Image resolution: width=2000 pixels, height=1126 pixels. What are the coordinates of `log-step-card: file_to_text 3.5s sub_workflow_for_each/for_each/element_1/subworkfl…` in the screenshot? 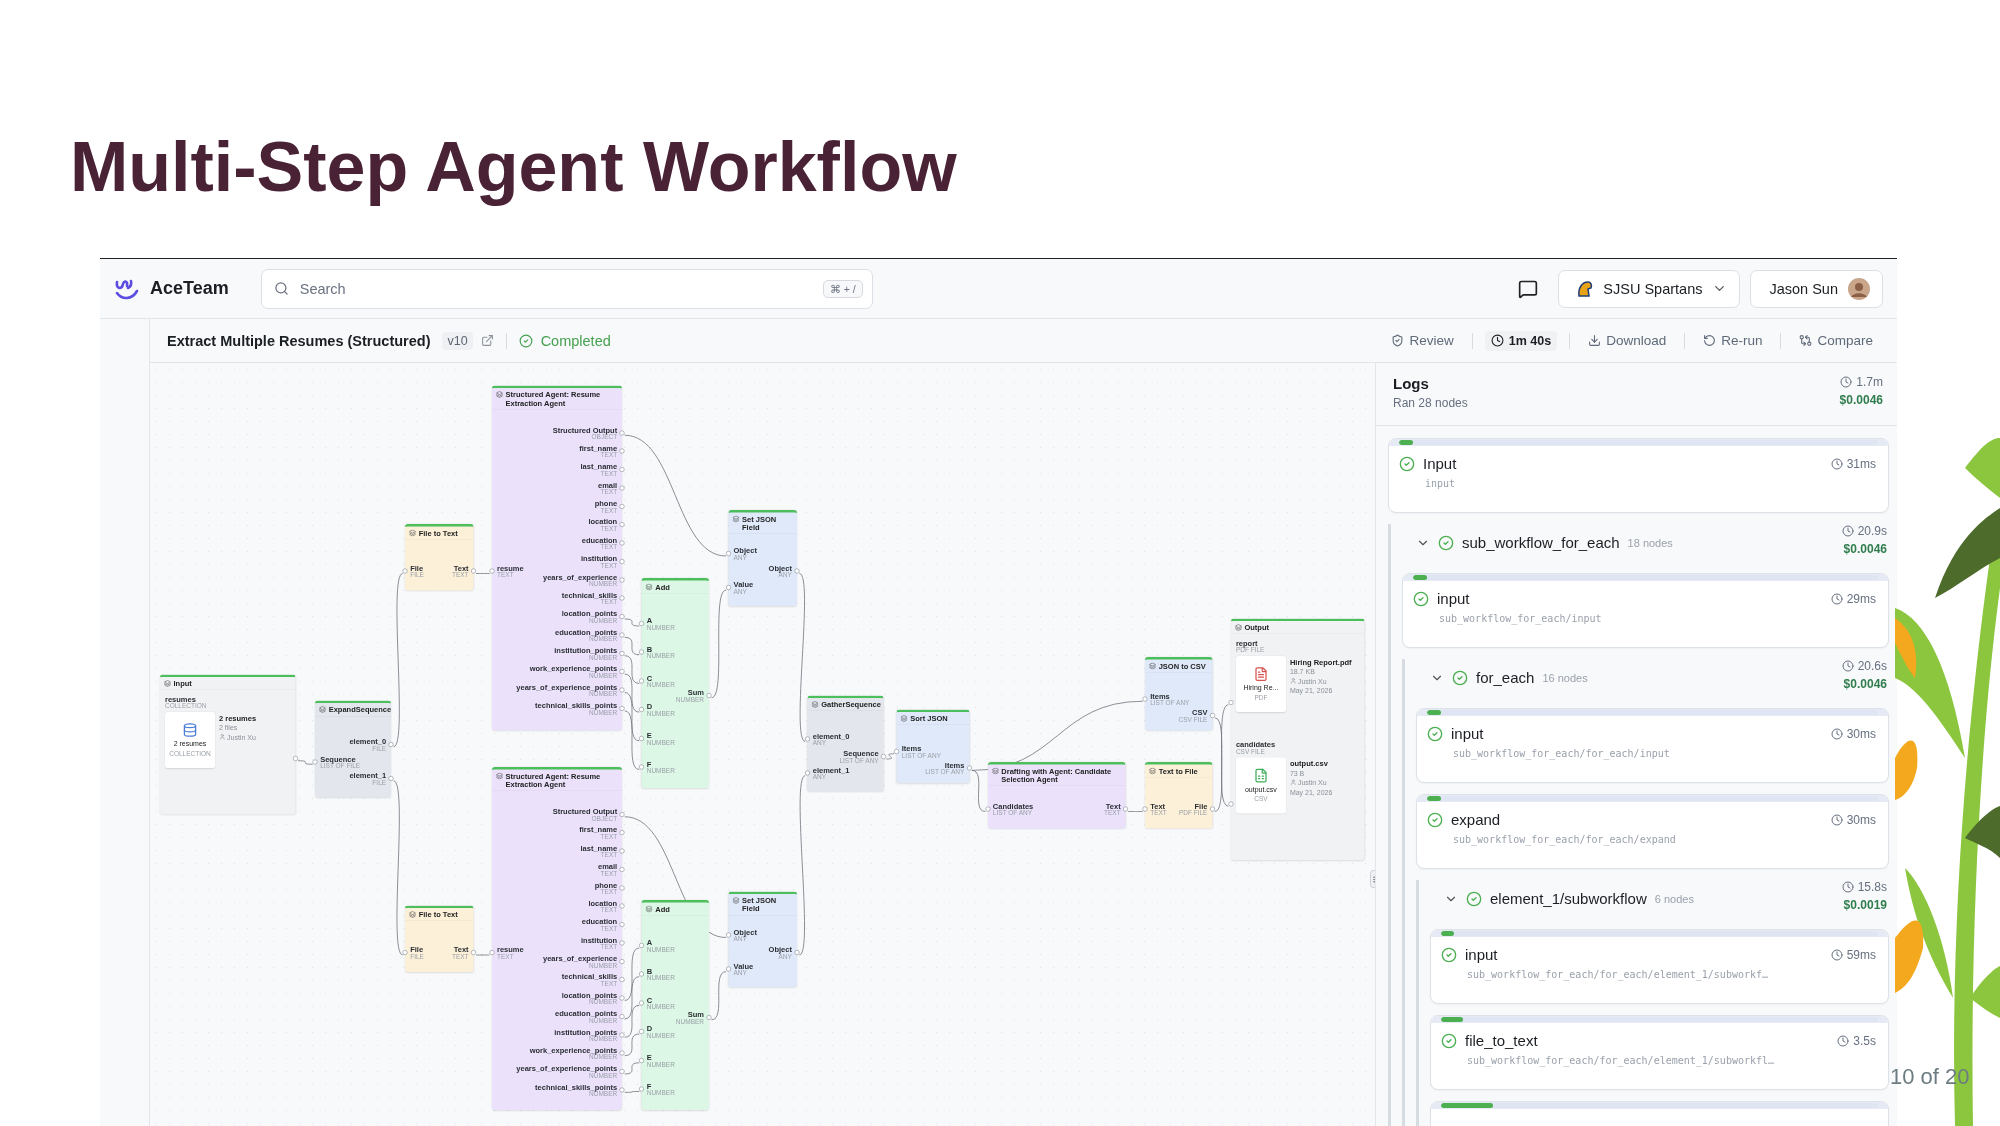 It's located at (1659, 1052).